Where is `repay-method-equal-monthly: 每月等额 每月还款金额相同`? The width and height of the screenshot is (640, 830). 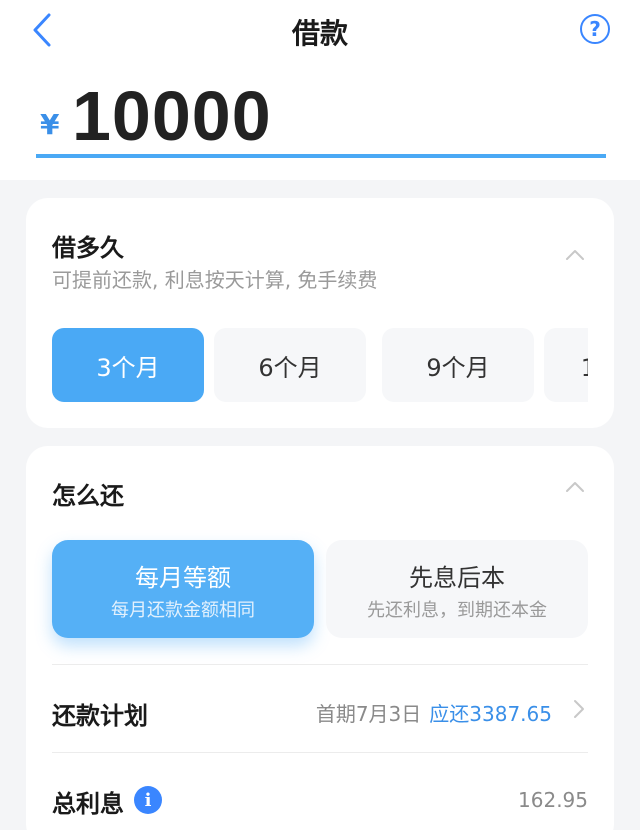
repay-method-equal-monthly: 每月等额 每月还款金额相同 is located at coordinates (183, 589).